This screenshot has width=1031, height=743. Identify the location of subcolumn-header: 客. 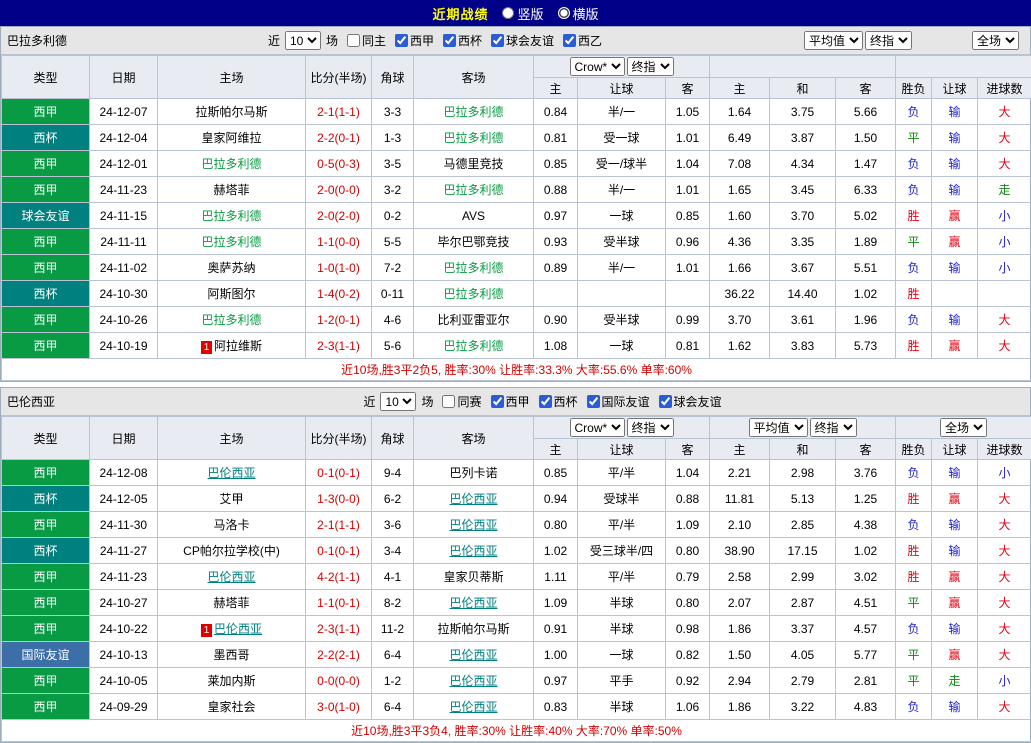
(688, 88).